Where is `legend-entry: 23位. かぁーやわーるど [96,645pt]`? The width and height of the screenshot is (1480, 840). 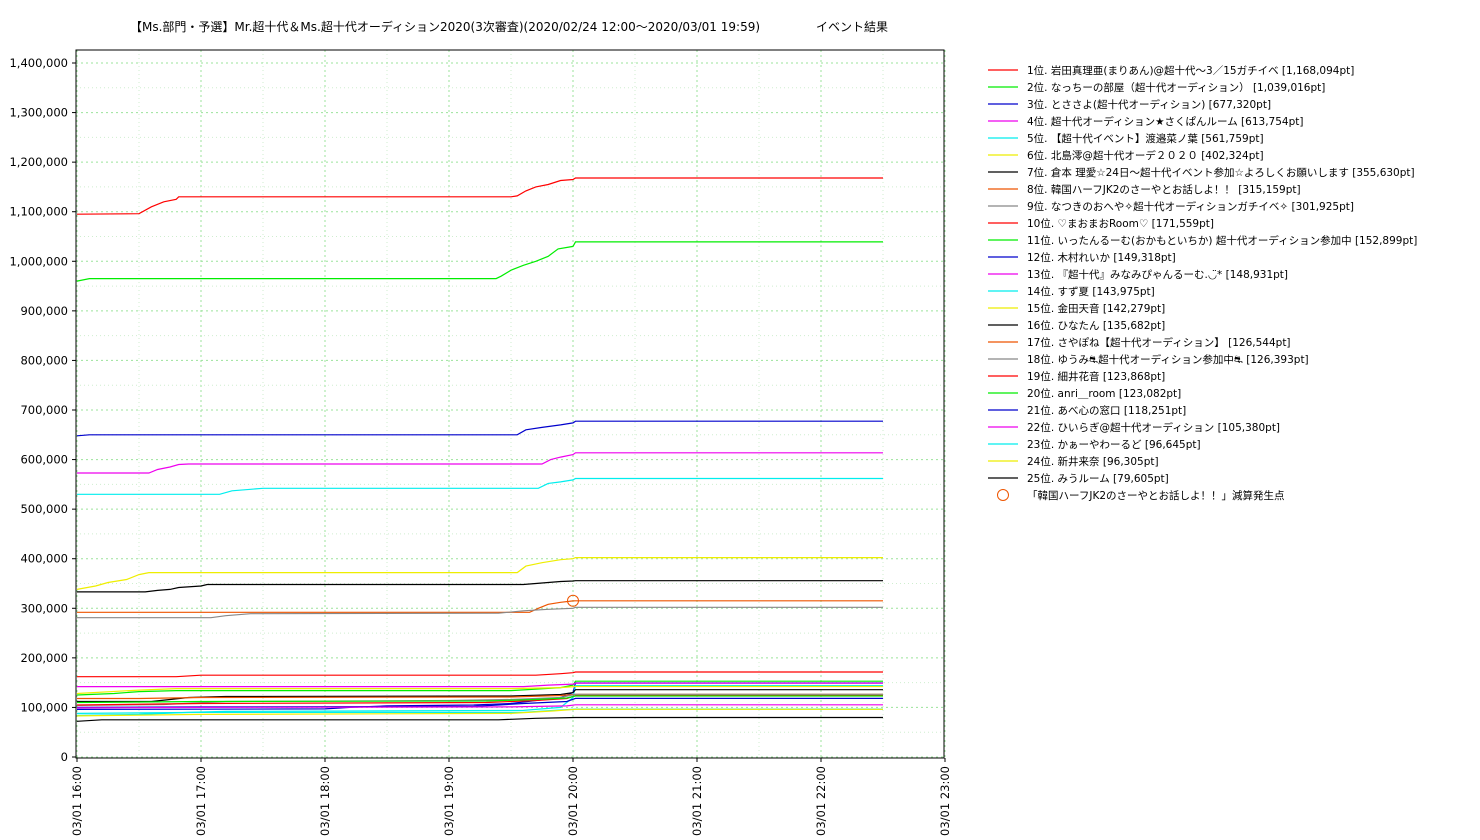 legend-entry: 23位. かぁーやわーるど [96,645pt] is located at coordinates (1114, 444).